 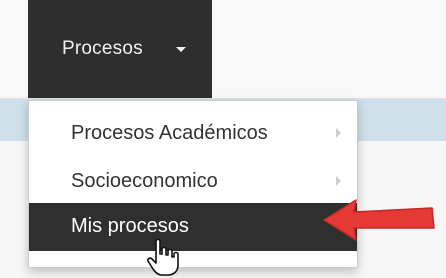 I want to click on menu-item-procesos-academicos: Procesos Académicos, so click(x=193, y=134).